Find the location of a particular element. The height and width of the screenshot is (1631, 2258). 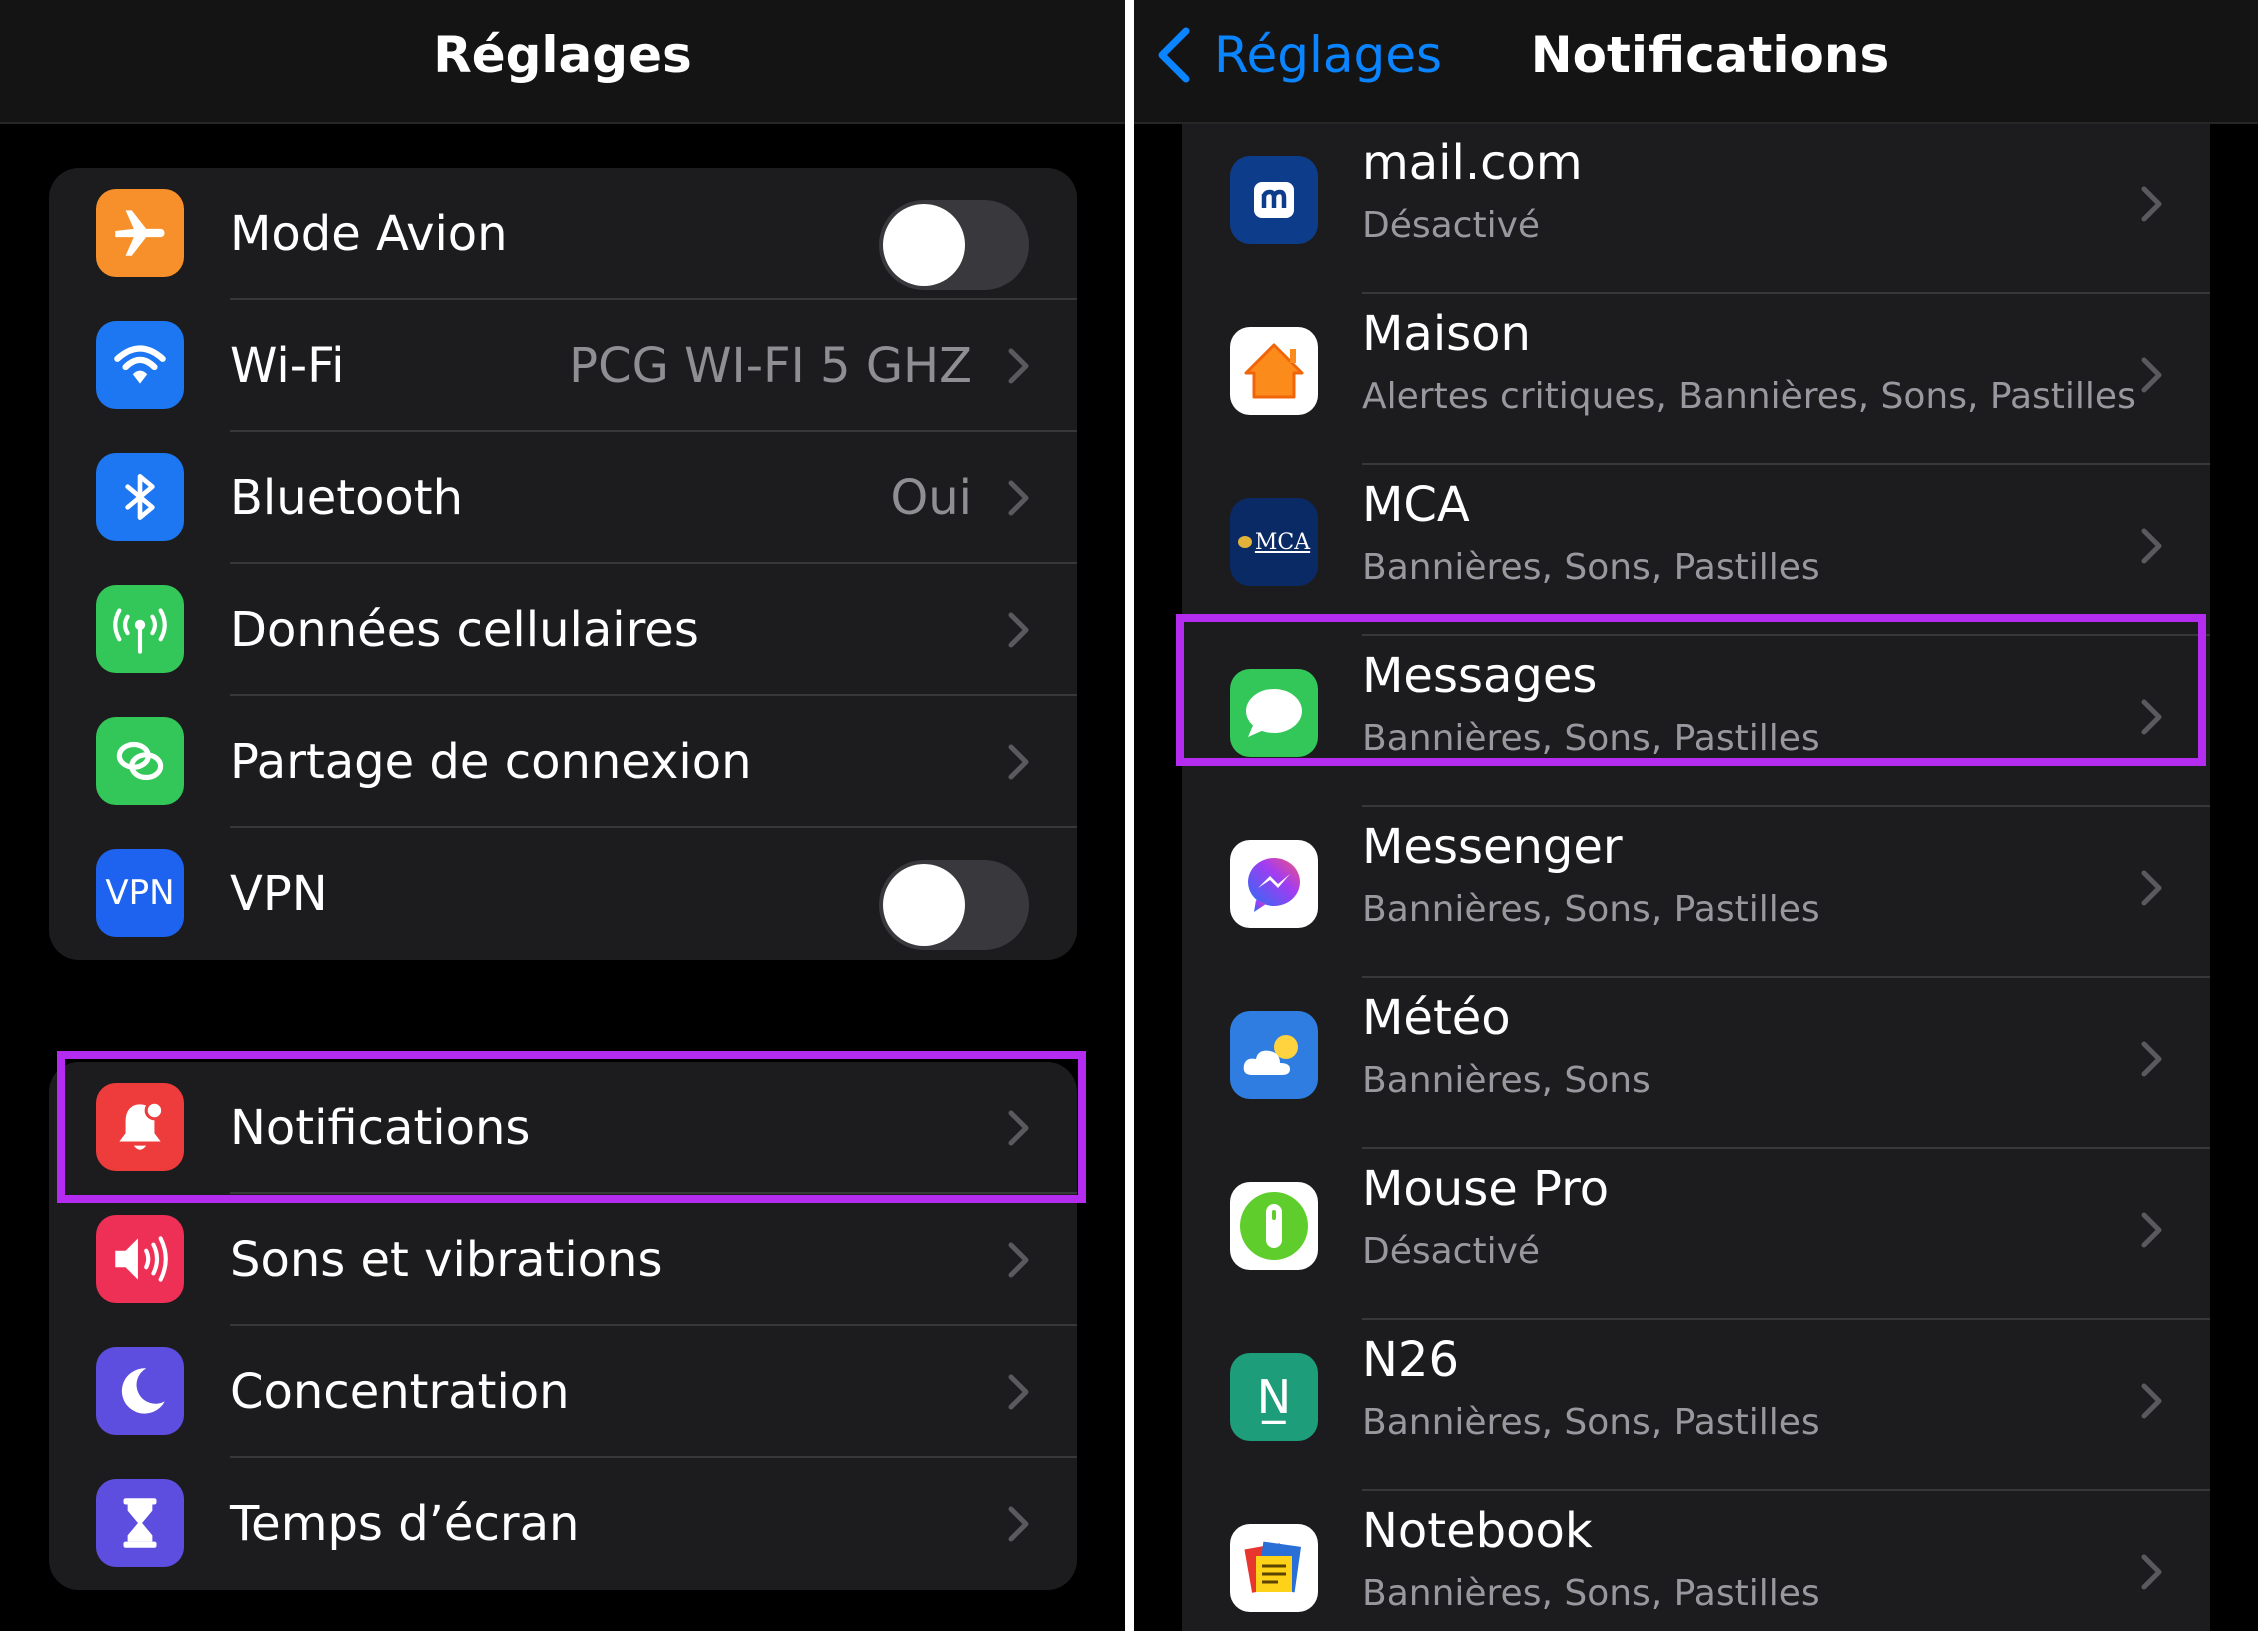

vpn-toggle is located at coordinates (954, 905).